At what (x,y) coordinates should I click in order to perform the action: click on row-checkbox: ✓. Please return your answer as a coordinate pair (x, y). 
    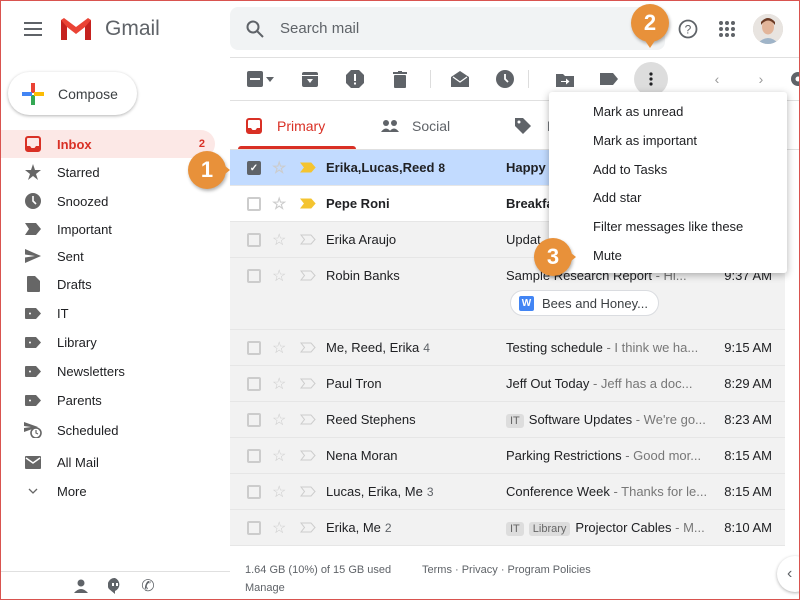
    Looking at the image, I should click on (254, 168).